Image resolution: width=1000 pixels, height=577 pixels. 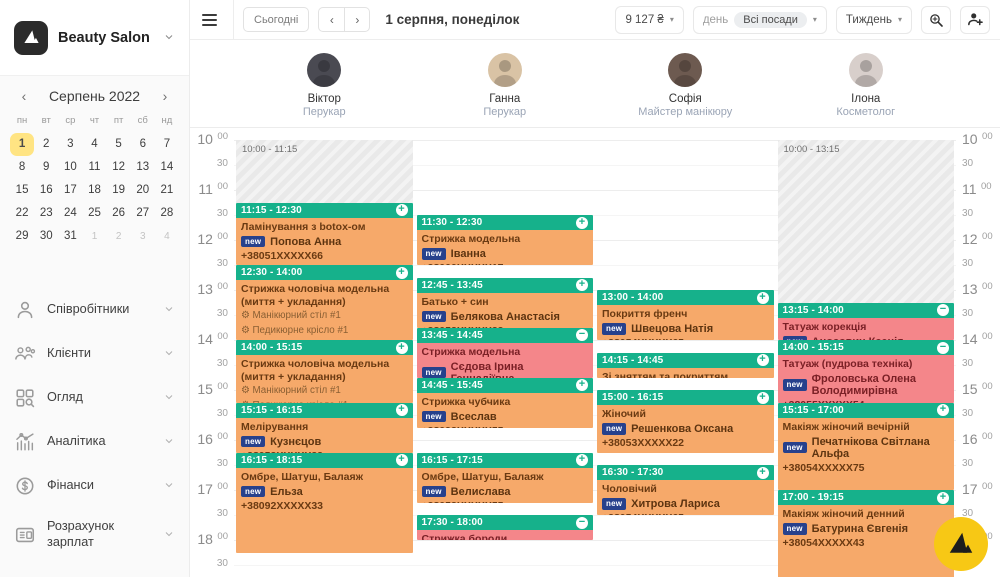 What do you see at coordinates (94, 486) in the screenshot?
I see `sidebar-item-5: Фінанси` at bounding box center [94, 486].